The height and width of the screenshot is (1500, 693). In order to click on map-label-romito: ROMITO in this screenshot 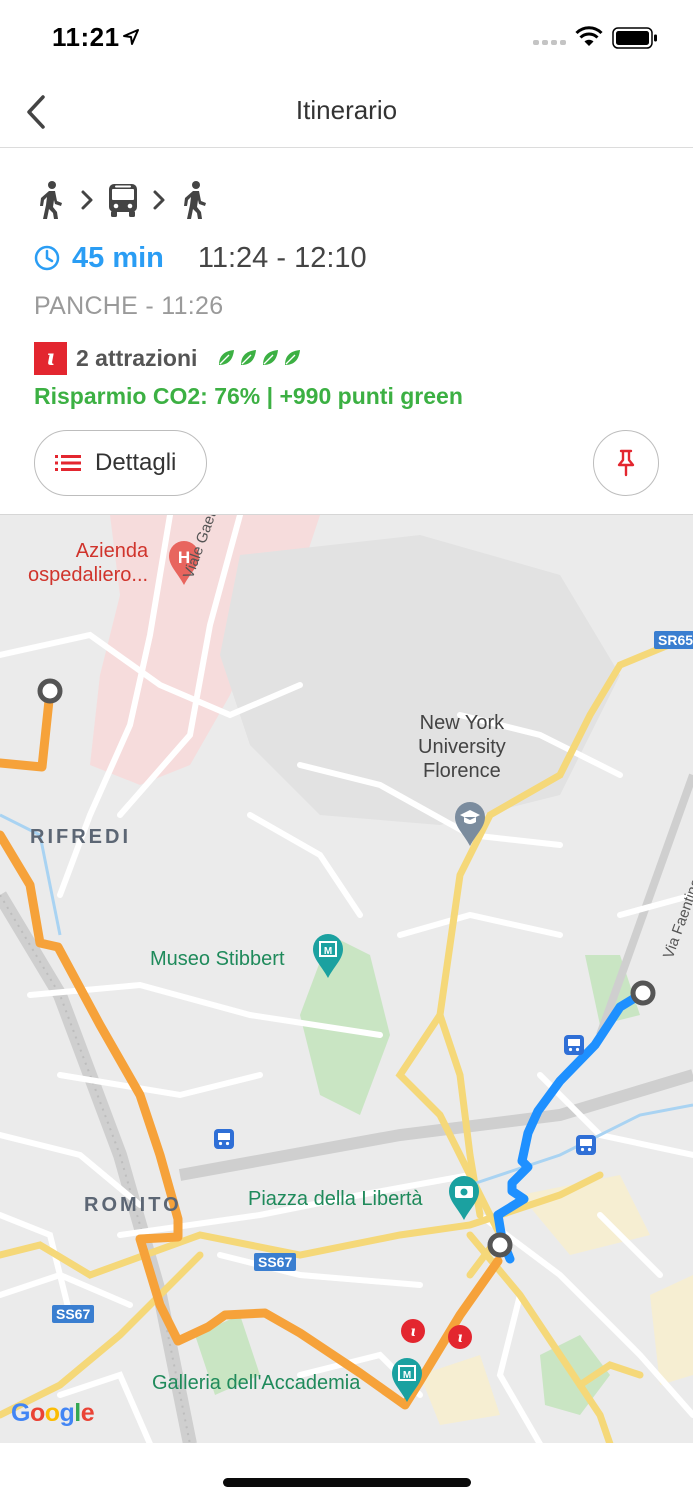, I will do `click(133, 1205)`.